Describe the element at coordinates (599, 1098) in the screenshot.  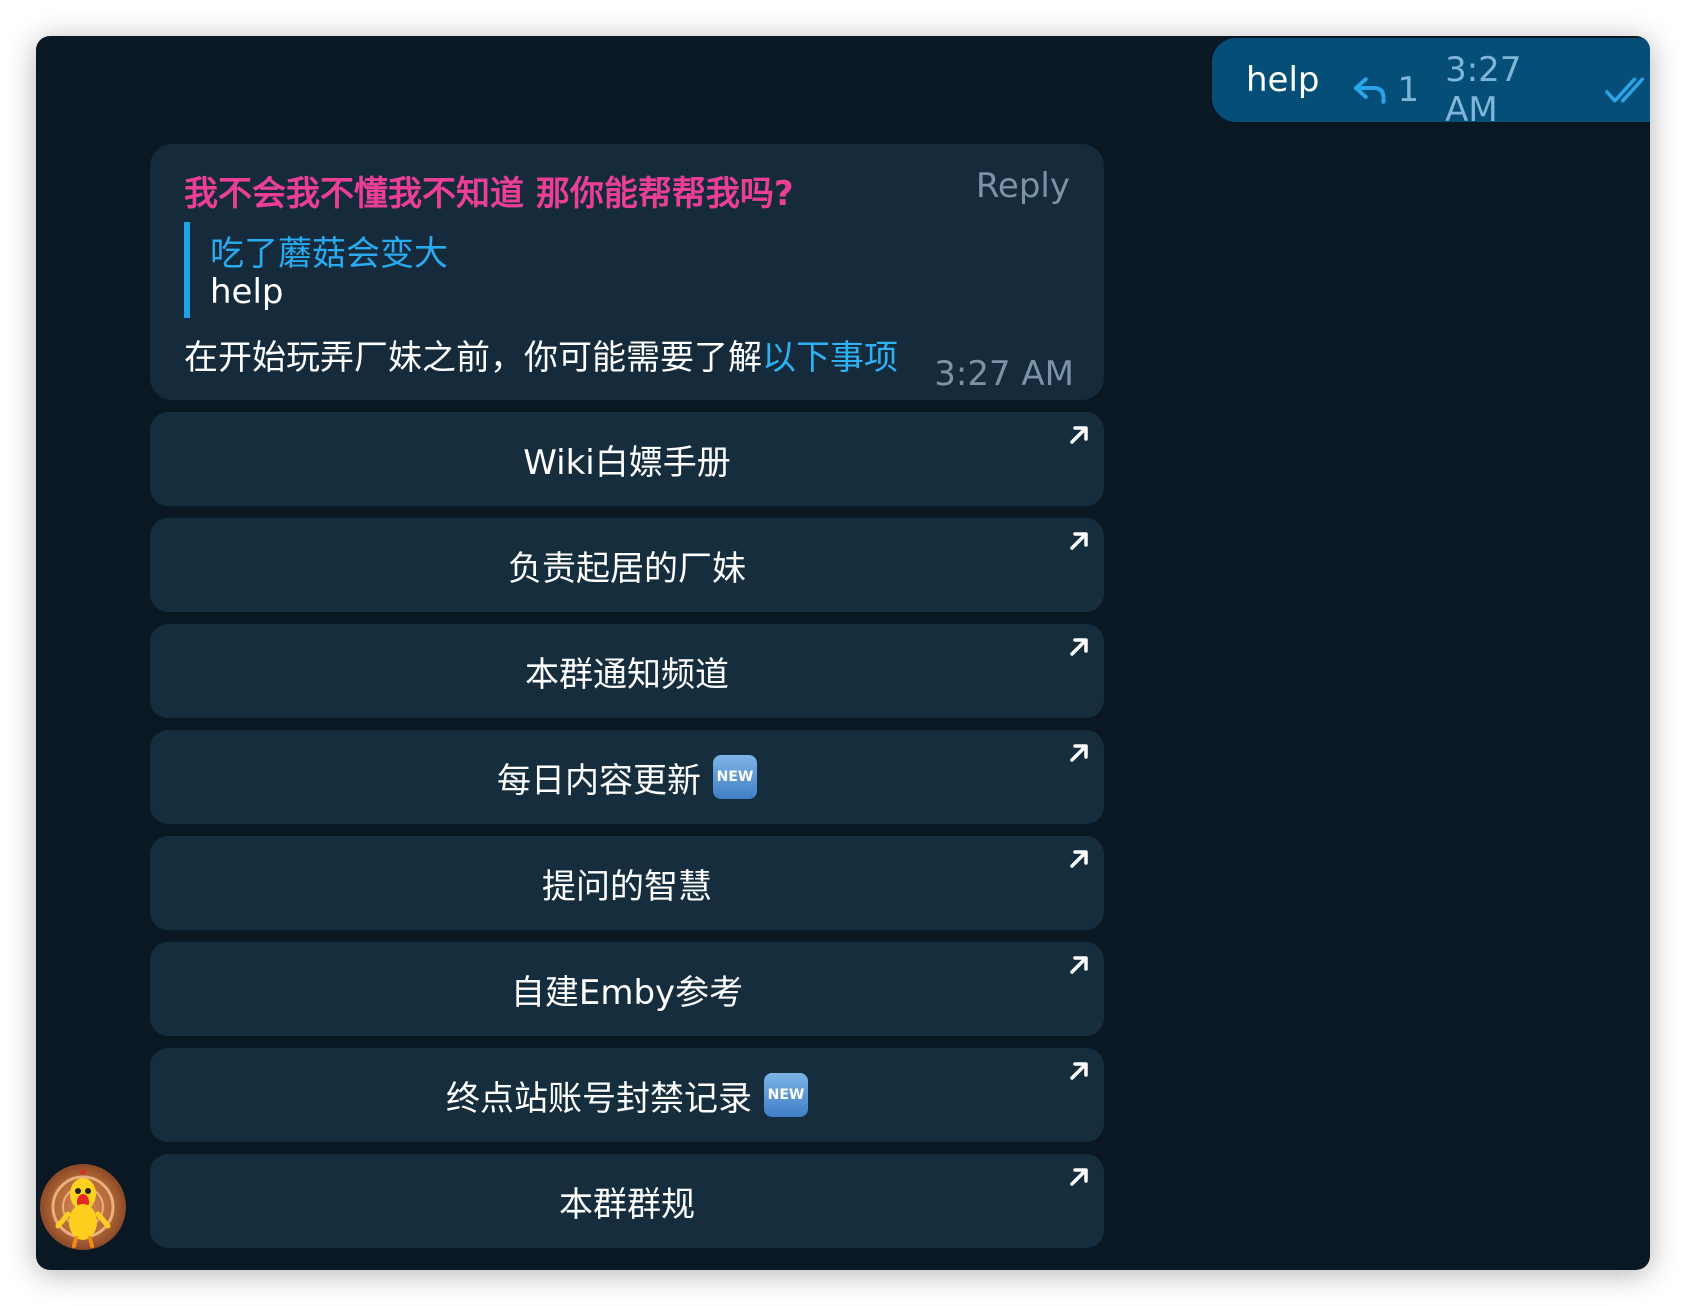
I see `keyboard-button-label: 终点站账号封禁记录` at that location.